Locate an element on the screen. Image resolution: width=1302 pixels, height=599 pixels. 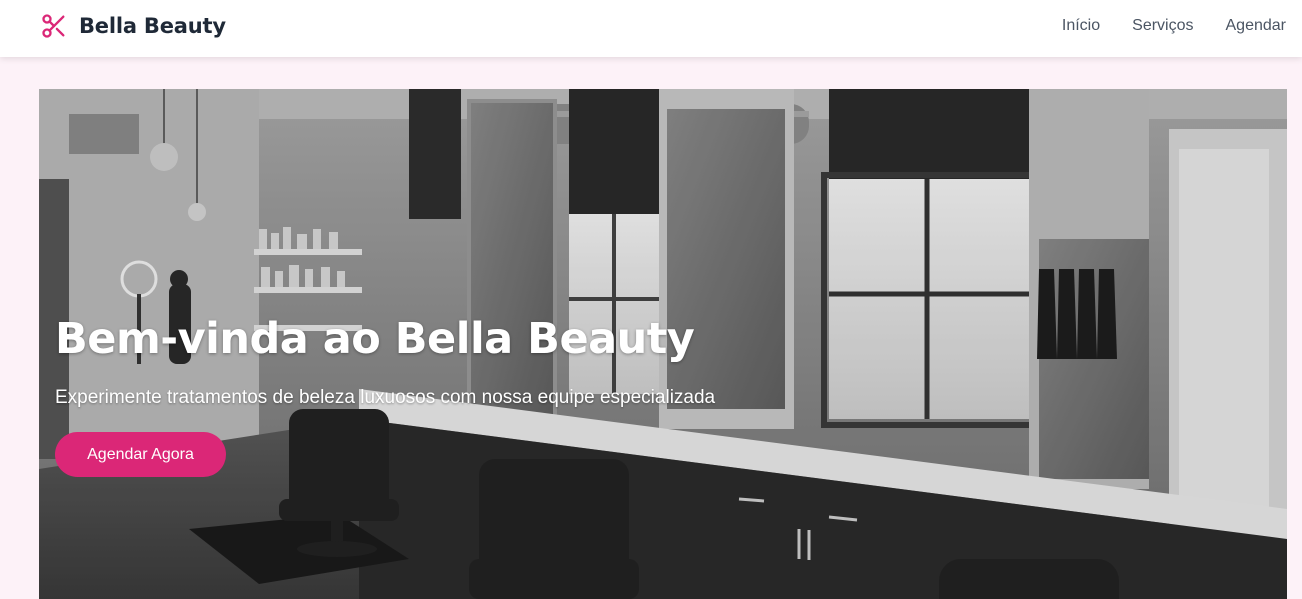
site-header: Bella Beauty Início Serviços Agendar is located at coordinates (651, 28).